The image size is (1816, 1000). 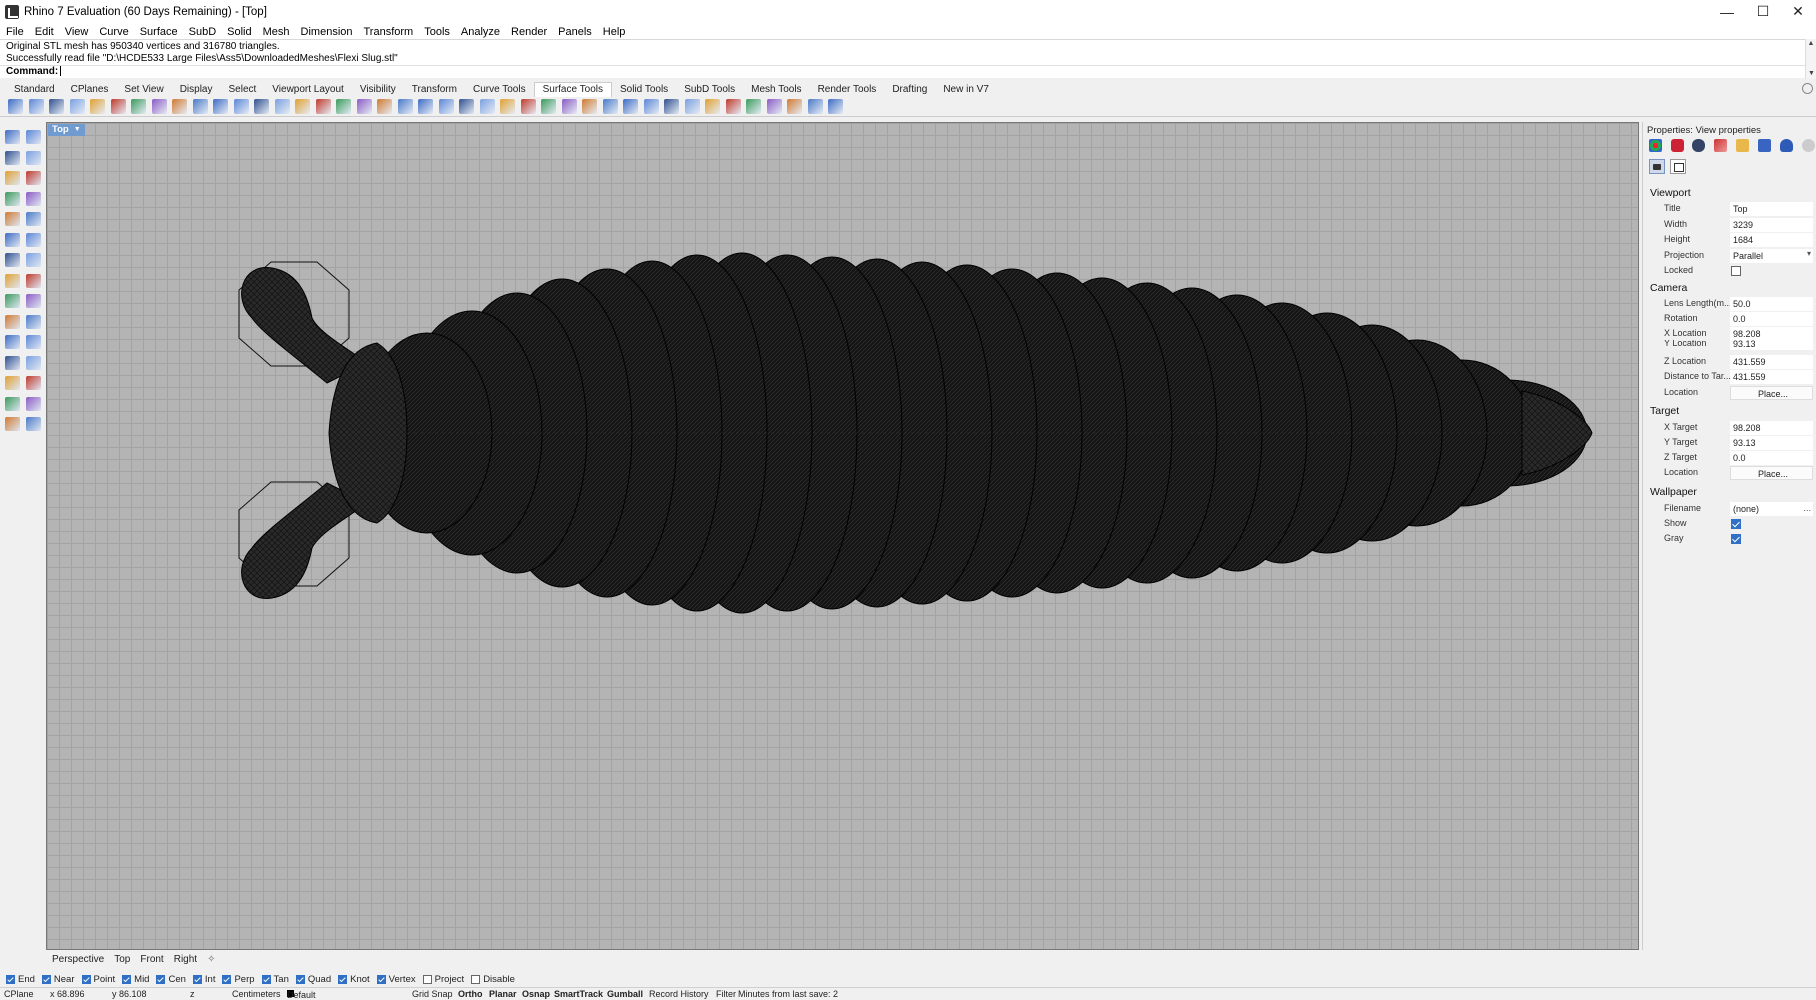 I want to click on tab-curve-tools: Curve Tools, so click(x=499, y=90).